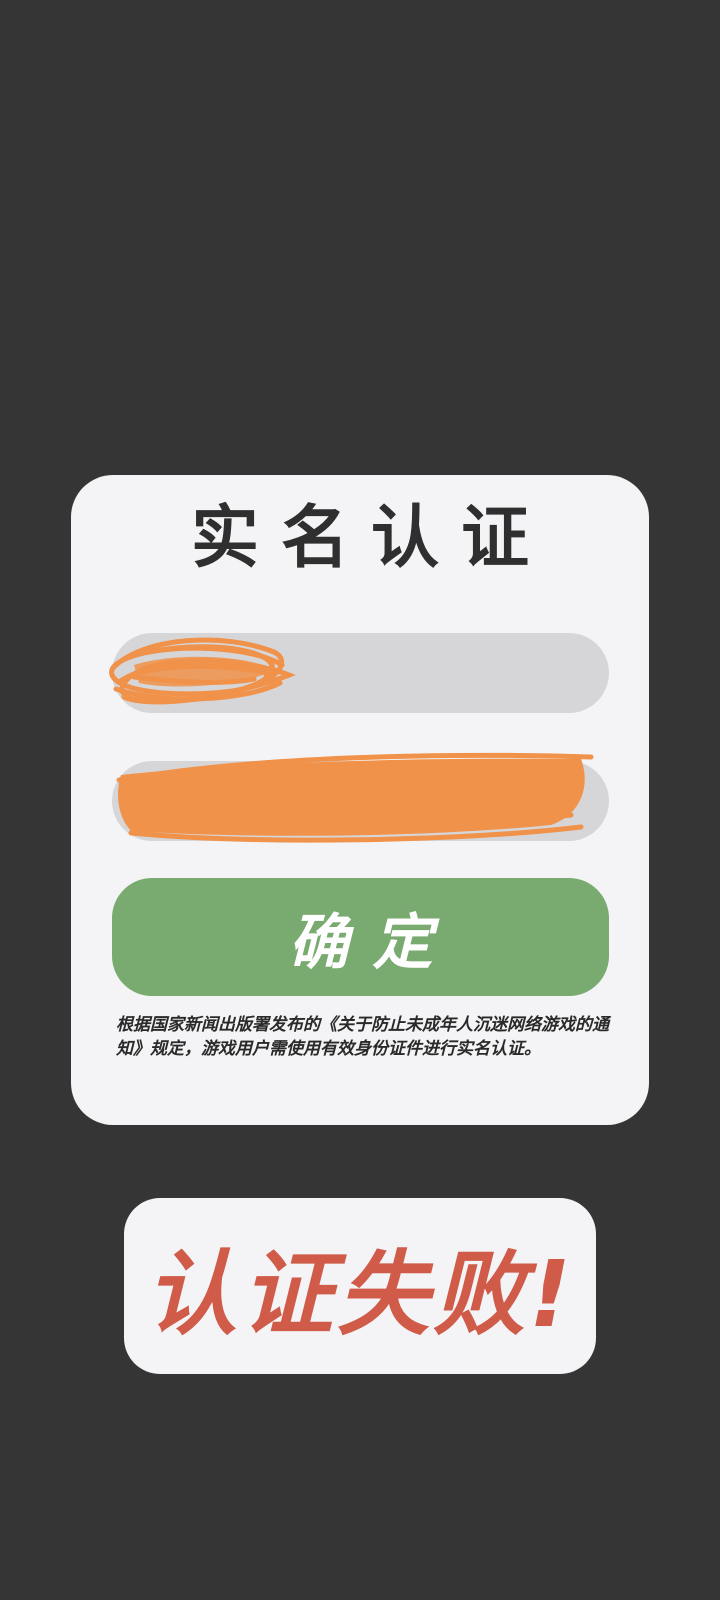  What do you see at coordinates (360, 1294) in the screenshot?
I see `auth-failed-message: 认证失败!` at bounding box center [360, 1294].